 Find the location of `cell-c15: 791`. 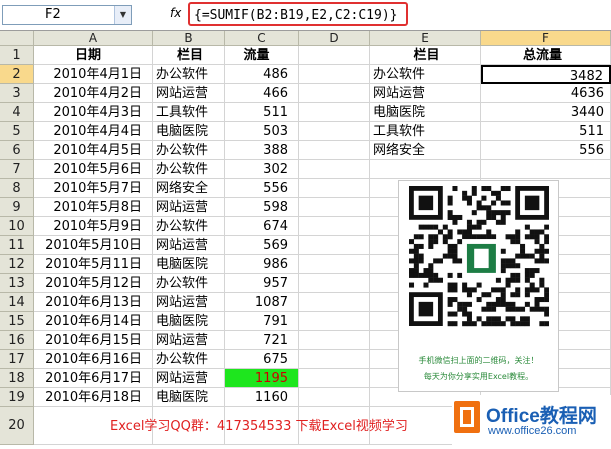

cell-c15: 791 is located at coordinates (262, 321).